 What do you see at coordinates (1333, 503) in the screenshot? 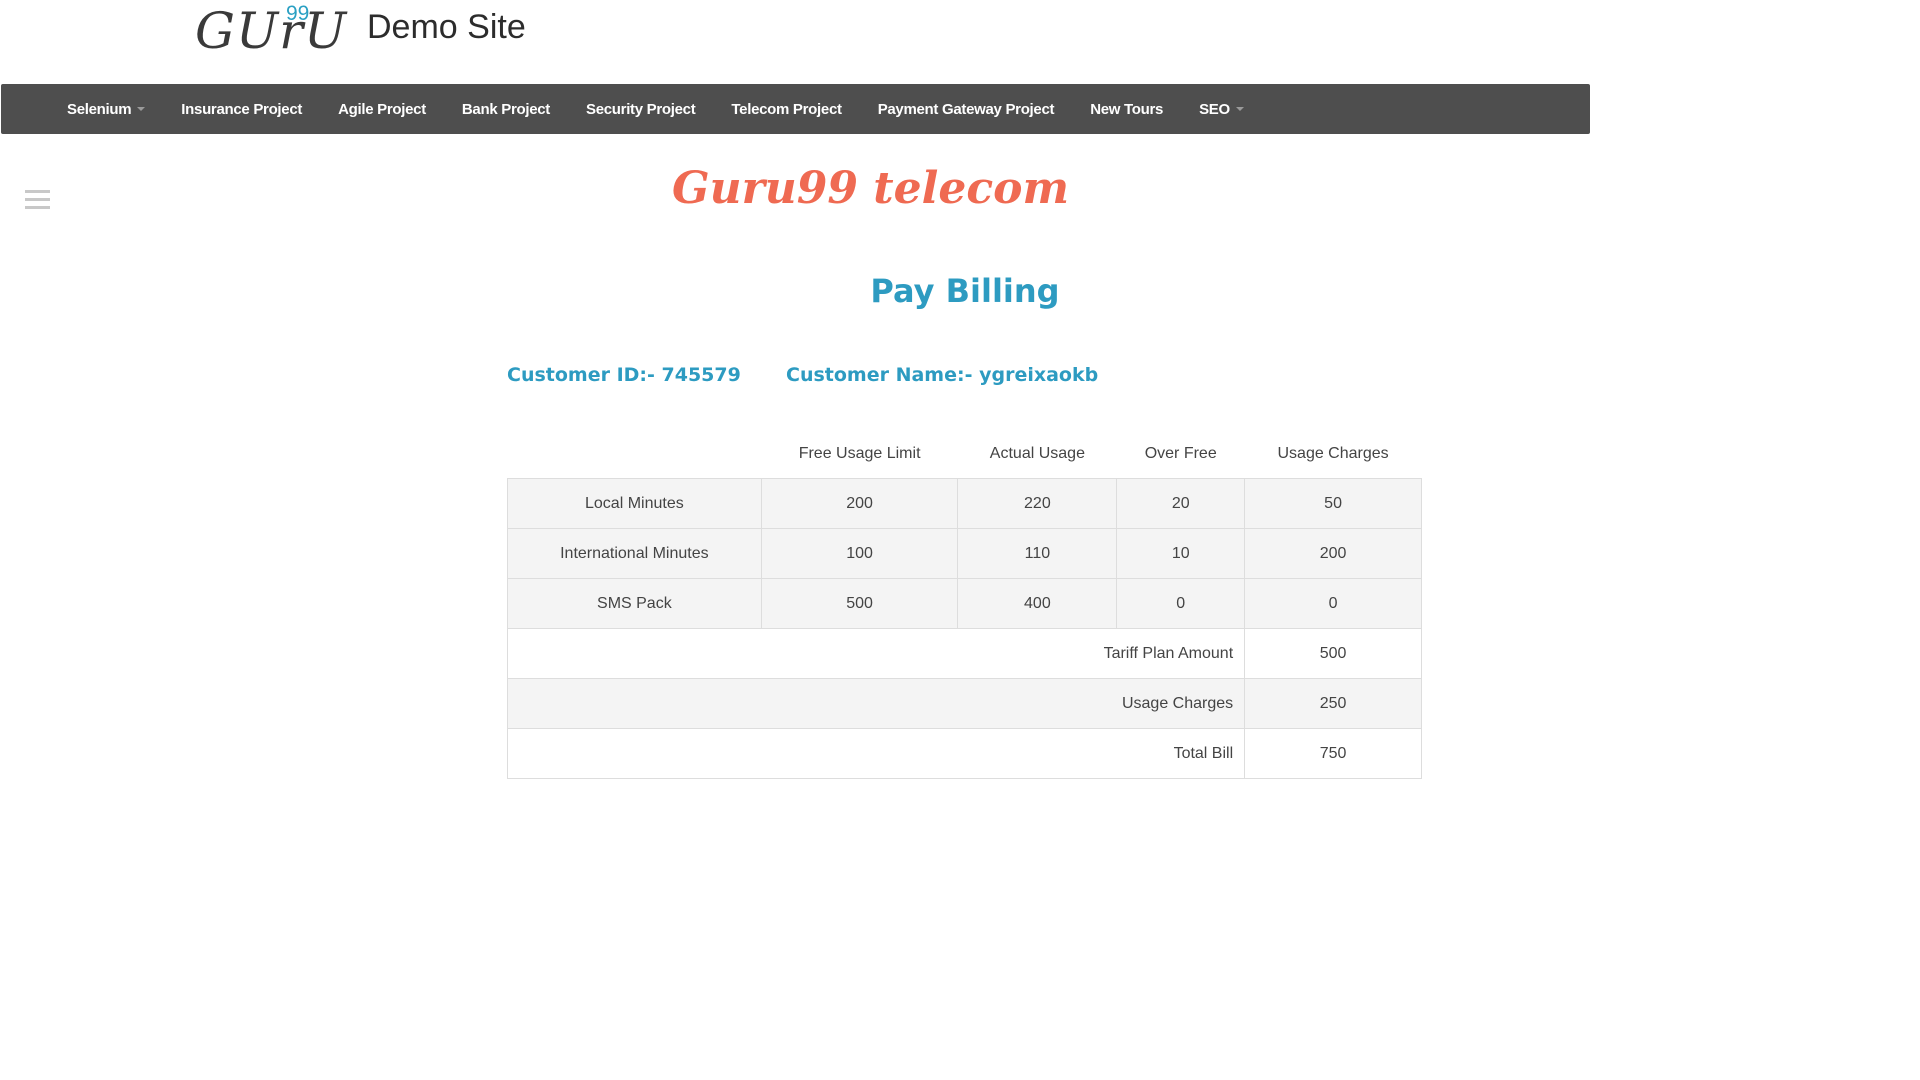
I see `table-cell: 50` at bounding box center [1333, 503].